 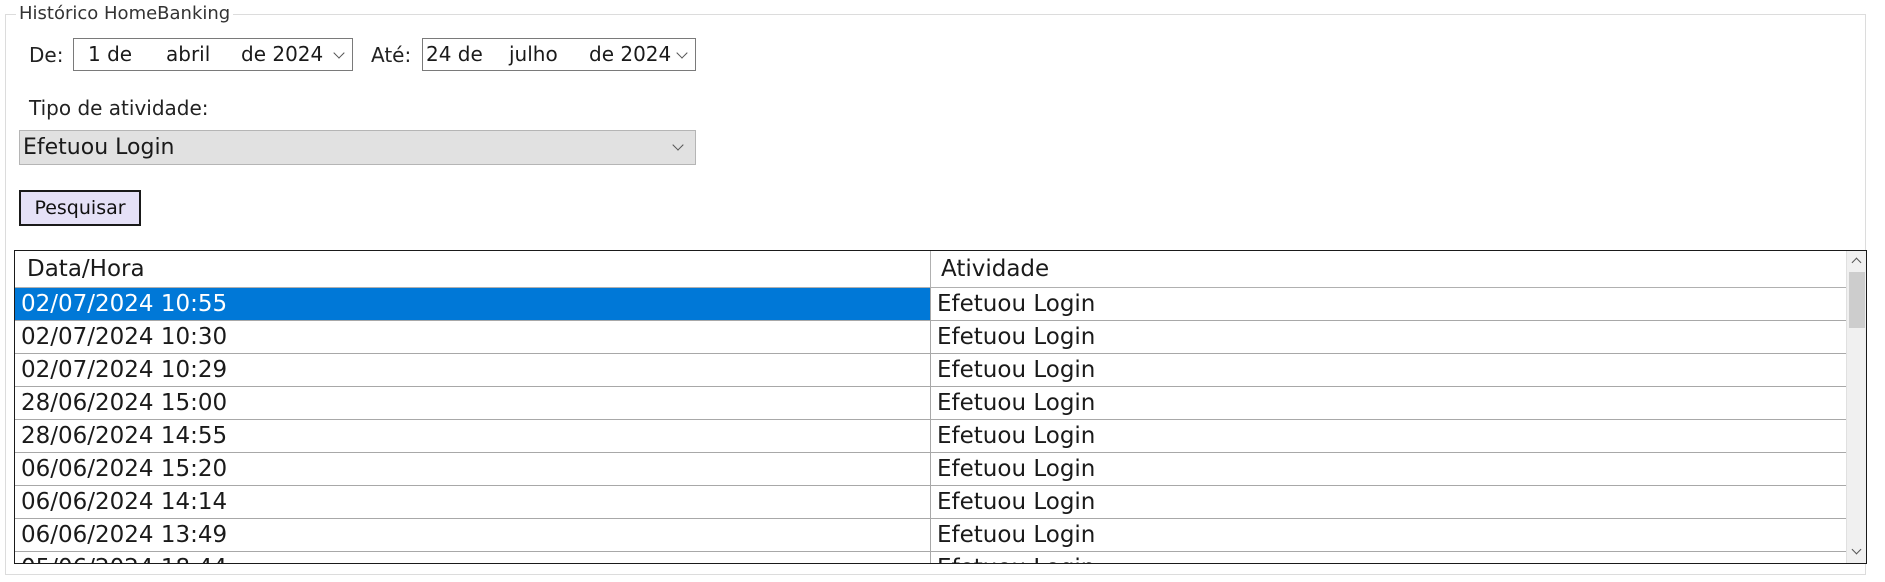 I want to click on table-row: 28/06/2024 14:55 Efetuou Login, so click(x=930, y=436).